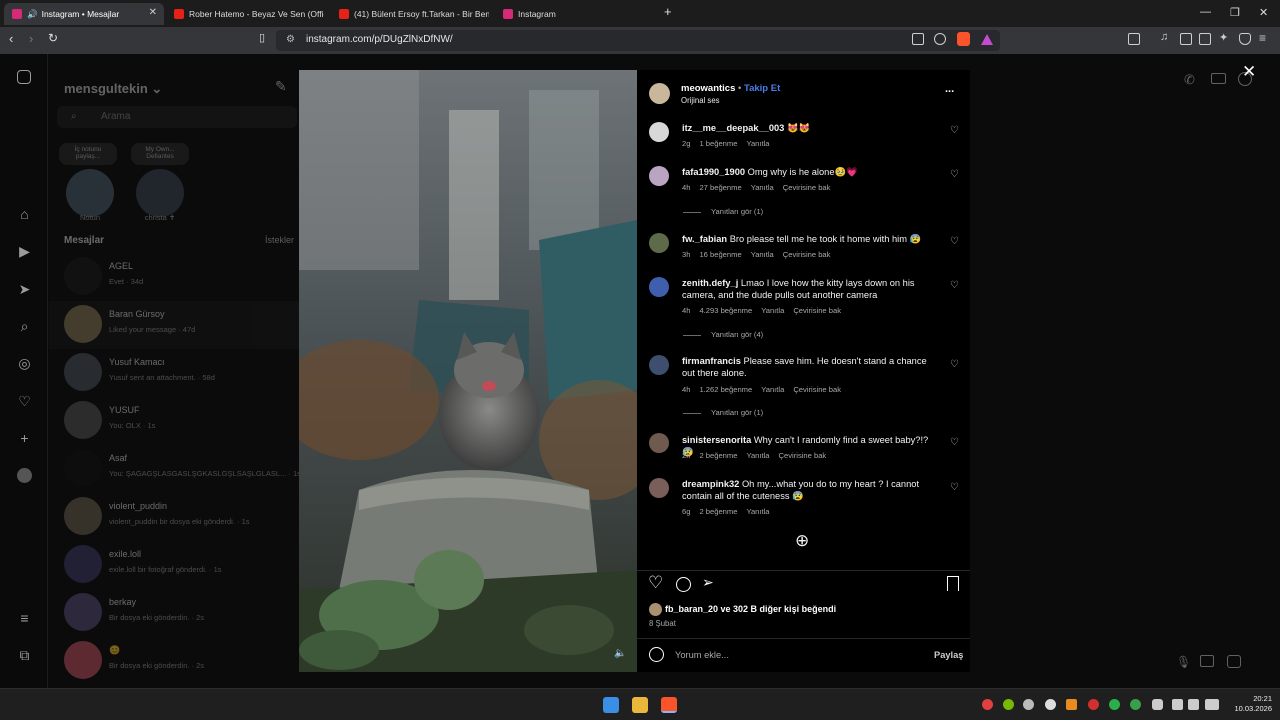  Describe the element at coordinates (708, 582) in the screenshot. I see `share-post-icon: ➢` at that location.